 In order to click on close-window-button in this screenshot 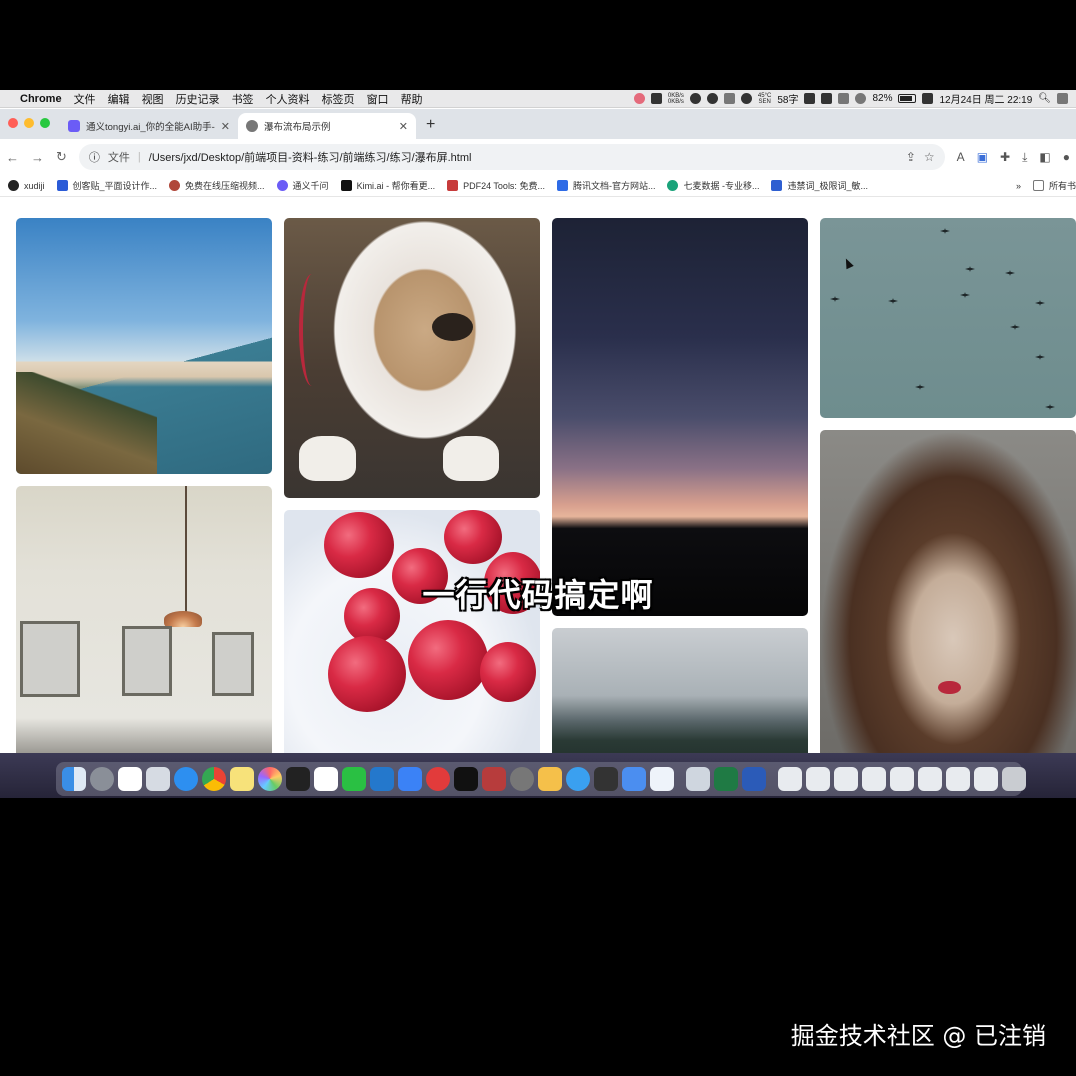, I will do `click(13, 123)`.